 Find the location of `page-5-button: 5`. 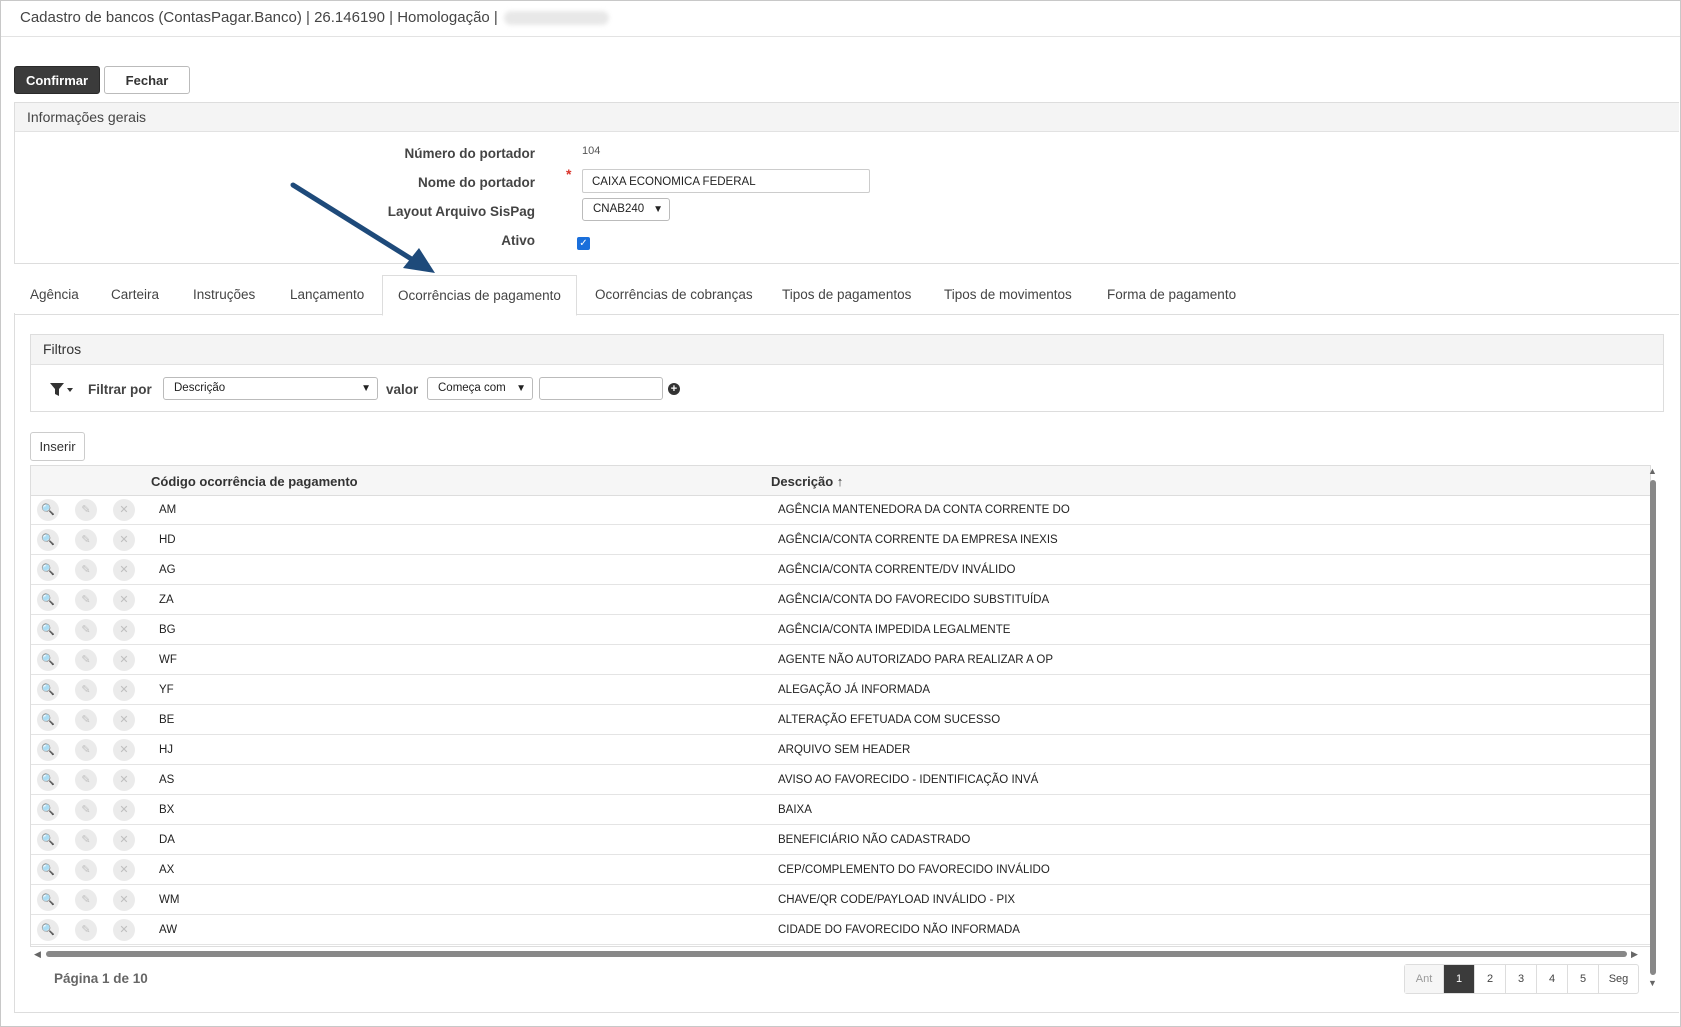

page-5-button: 5 is located at coordinates (1583, 979).